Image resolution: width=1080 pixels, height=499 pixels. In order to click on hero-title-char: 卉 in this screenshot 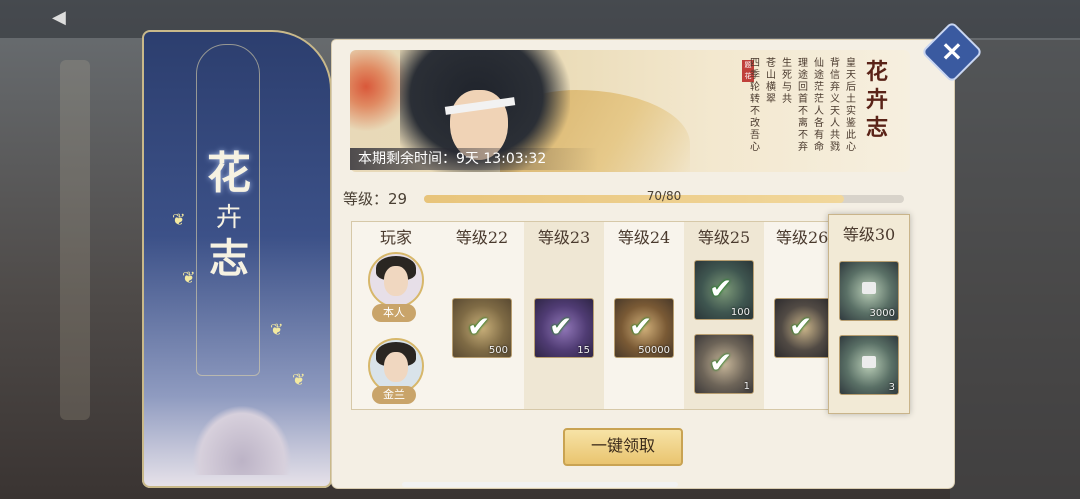, I will do `click(876, 100)`.